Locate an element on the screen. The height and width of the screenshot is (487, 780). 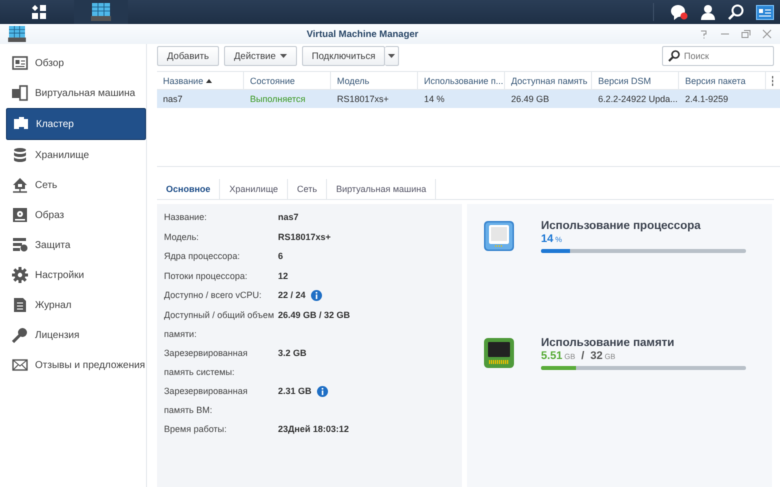
database-icon is located at coordinates (20, 155).